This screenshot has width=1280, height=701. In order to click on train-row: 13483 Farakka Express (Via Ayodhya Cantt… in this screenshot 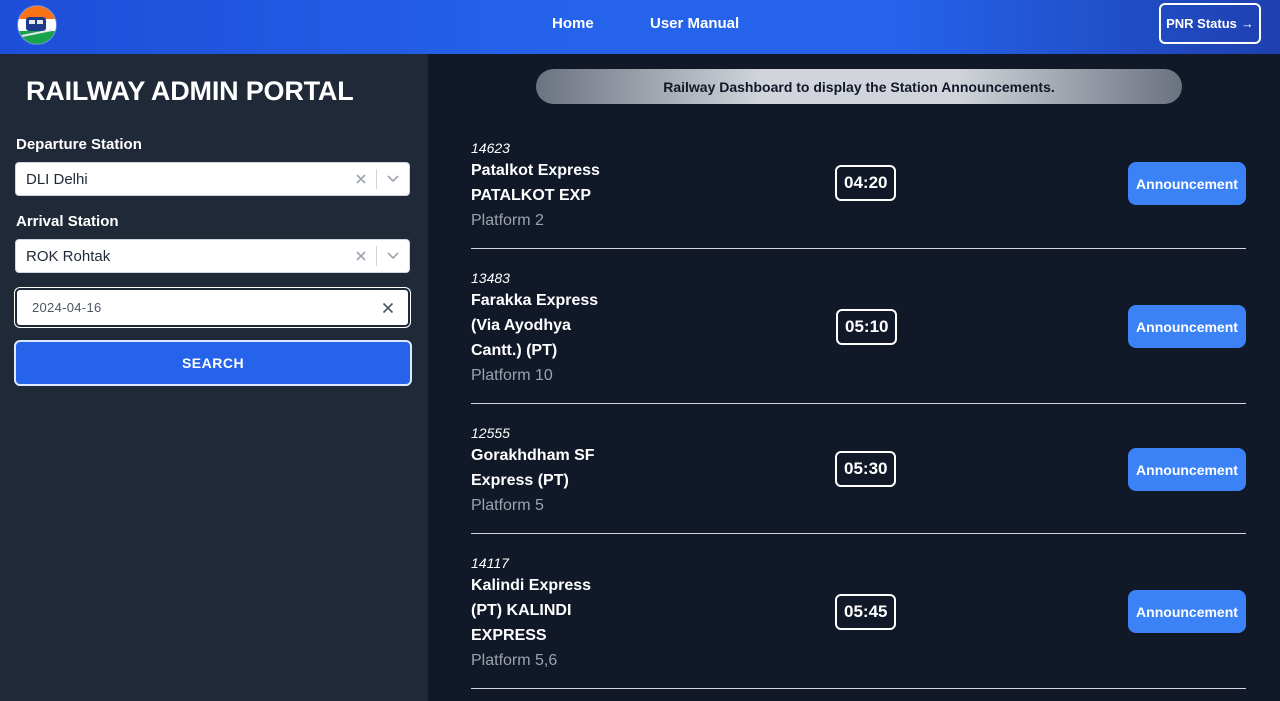, I will do `click(858, 326)`.